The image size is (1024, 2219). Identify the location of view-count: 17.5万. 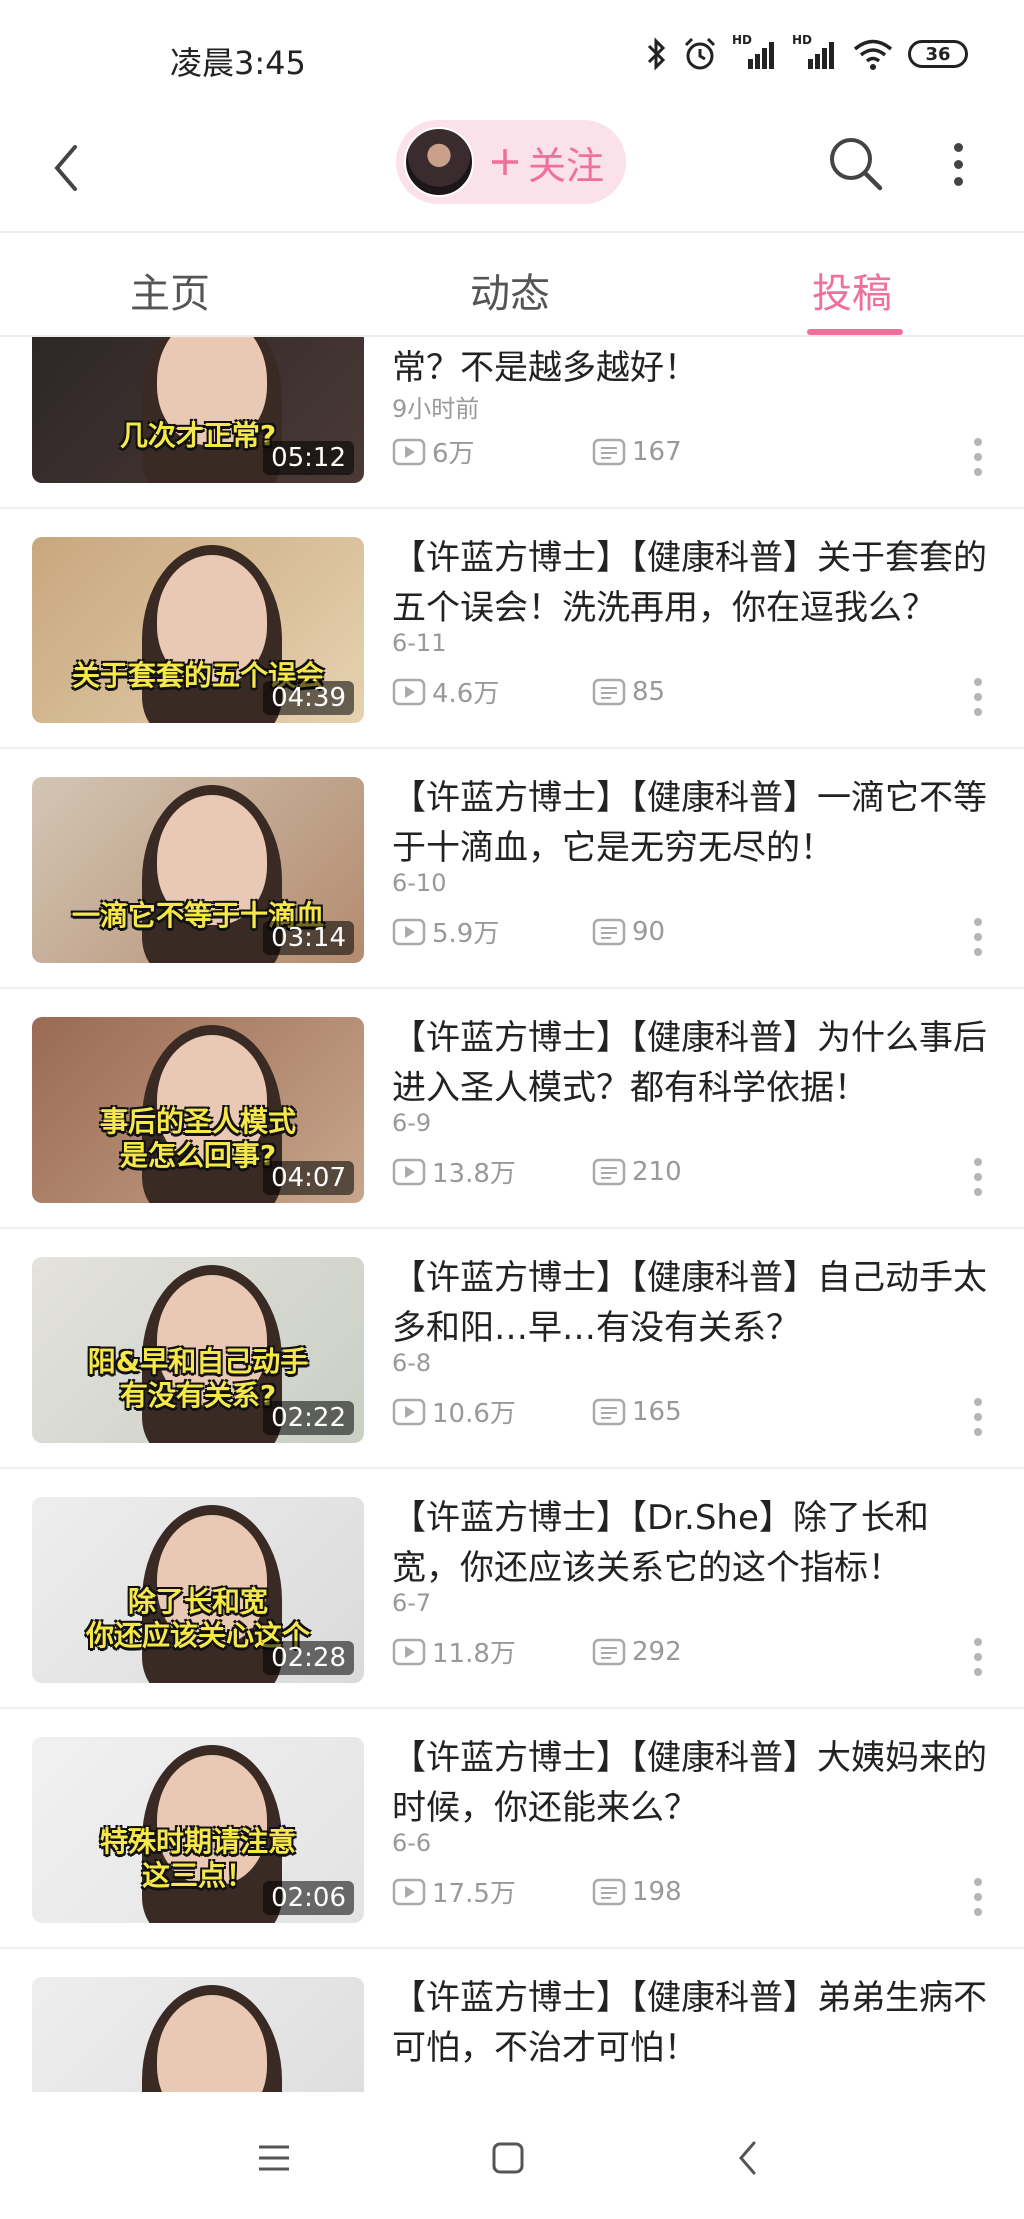
(492, 1891).